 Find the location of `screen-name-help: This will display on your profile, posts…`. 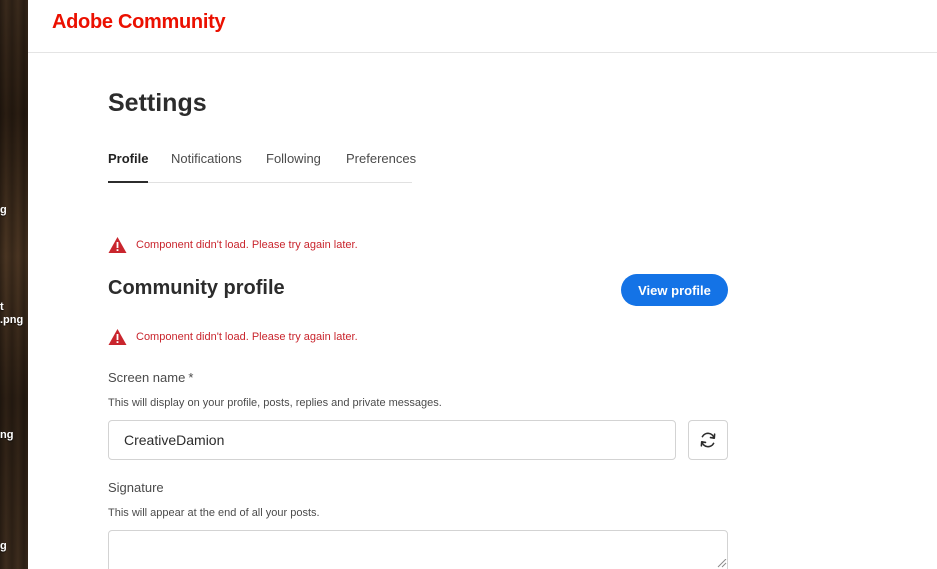

screen-name-help: This will display on your profile, posts… is located at coordinates (275, 403).